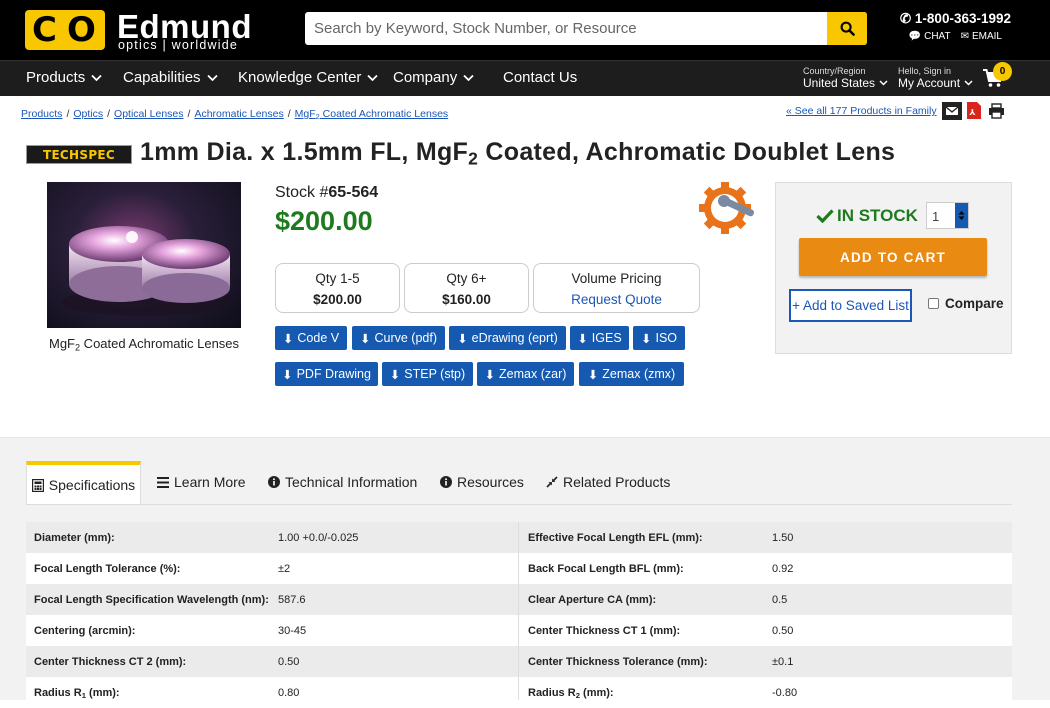 The image size is (1050, 708). What do you see at coordinates (148, 114) in the screenshot?
I see `breadcrumb-link: Optical Lenses` at bounding box center [148, 114].